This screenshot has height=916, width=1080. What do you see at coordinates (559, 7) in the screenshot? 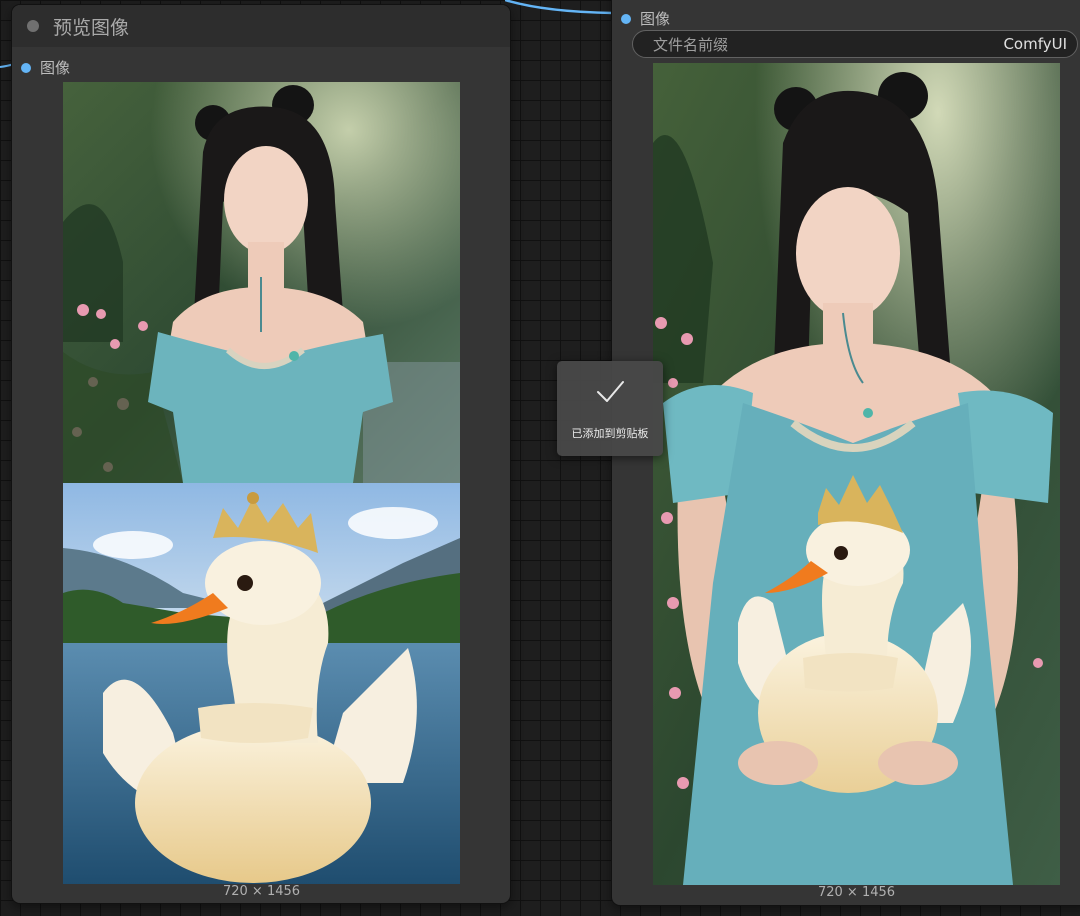
I see `link-wire-top` at bounding box center [559, 7].